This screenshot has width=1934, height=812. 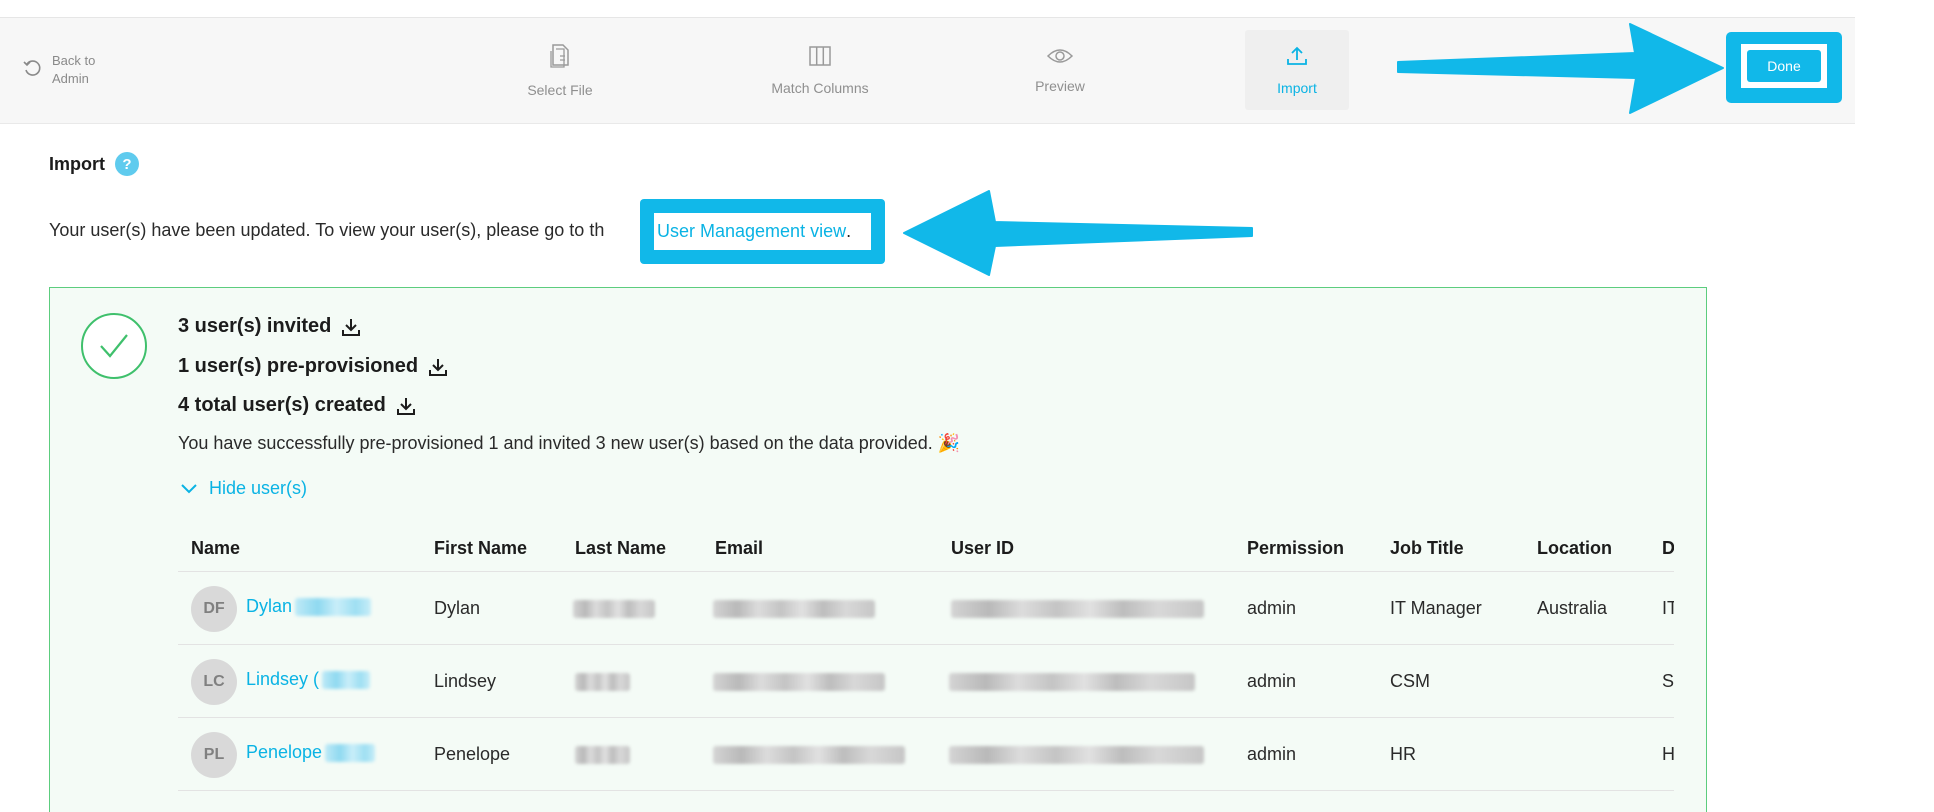 I want to click on user-management-link-highlight-inner: User Management view ., so click(x=762, y=231).